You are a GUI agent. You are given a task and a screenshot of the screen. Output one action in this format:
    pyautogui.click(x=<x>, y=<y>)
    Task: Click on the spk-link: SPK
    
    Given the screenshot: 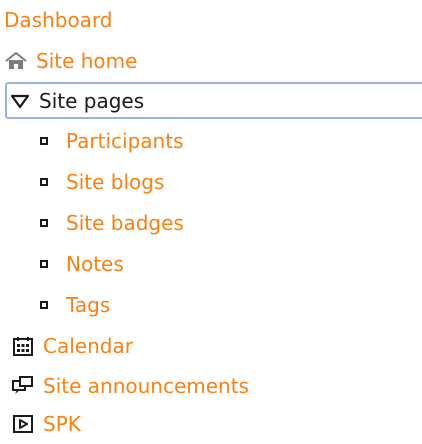 What is the action you would take?
    pyautogui.click(x=62, y=424)
    